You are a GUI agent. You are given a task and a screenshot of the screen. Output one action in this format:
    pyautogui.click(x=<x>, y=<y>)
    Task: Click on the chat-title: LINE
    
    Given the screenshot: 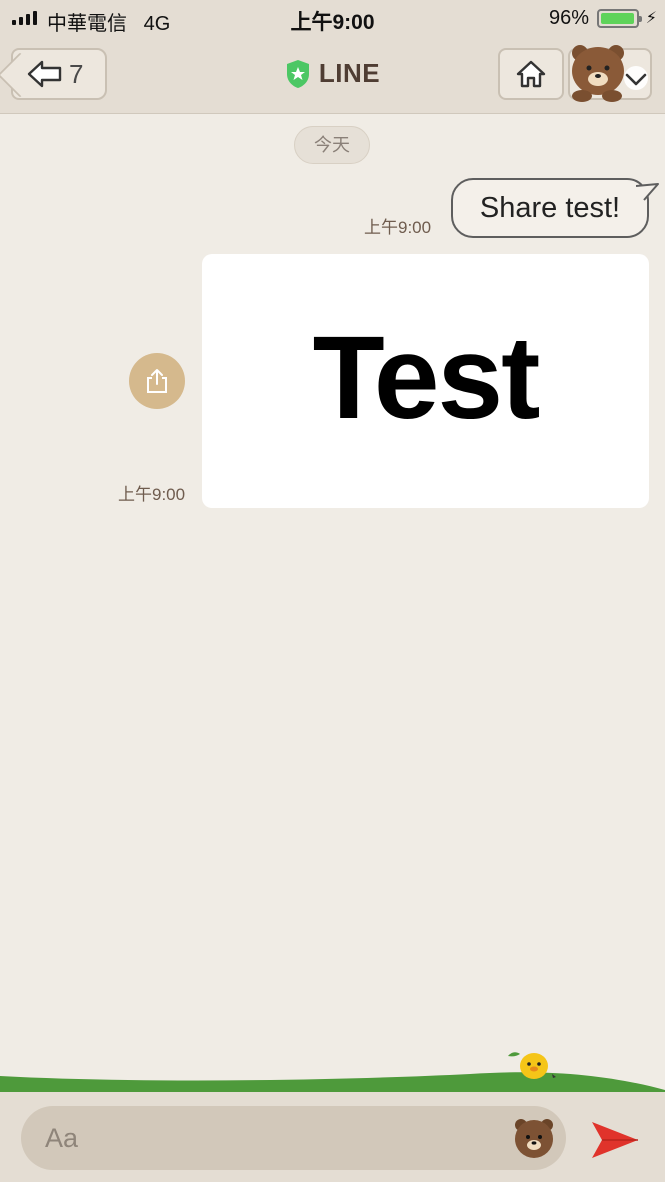 What is the action you would take?
    pyautogui.click(x=332, y=73)
    